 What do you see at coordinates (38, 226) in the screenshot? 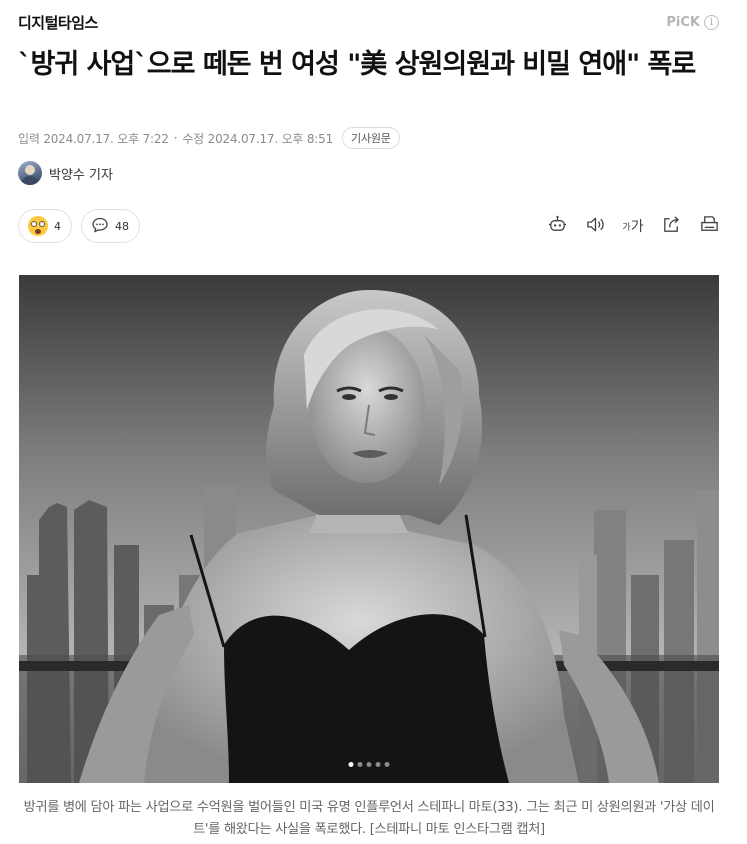
I see `surprised-face-icon` at bounding box center [38, 226].